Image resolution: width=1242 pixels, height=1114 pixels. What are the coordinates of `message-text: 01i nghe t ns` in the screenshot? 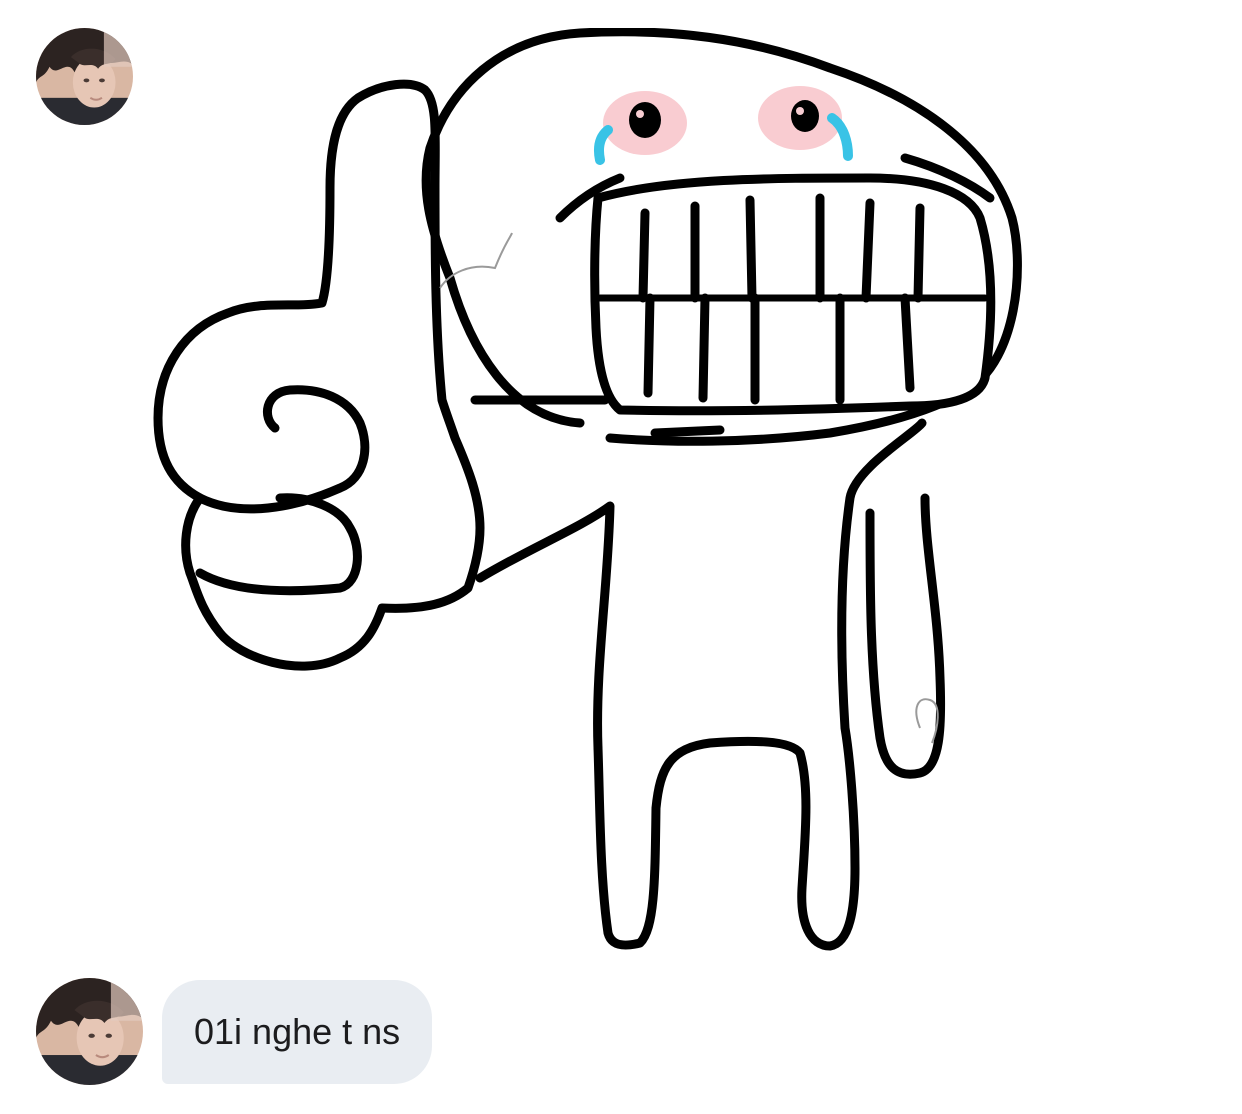 It's located at (297, 1031).